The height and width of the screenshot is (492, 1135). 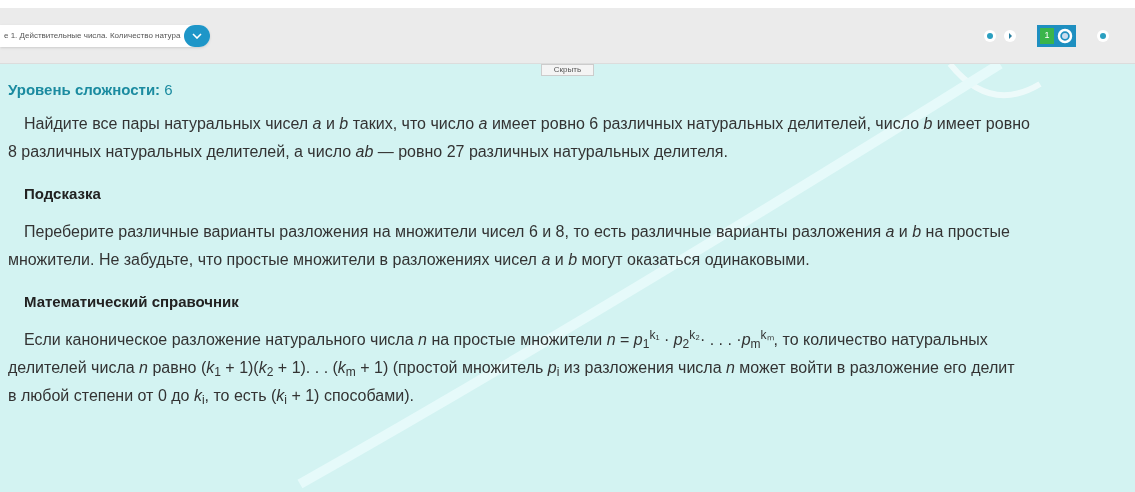 I want to click on paragraph-line: Если каноническое разложение натурального числа n на простые множители n = p$_{1}$$^{k₁}$ · p$_{2}$$^{k₂}$· . . . ·p$_{m}$$^{kₘ}$, то количество натуральных, so click(x=506, y=339).